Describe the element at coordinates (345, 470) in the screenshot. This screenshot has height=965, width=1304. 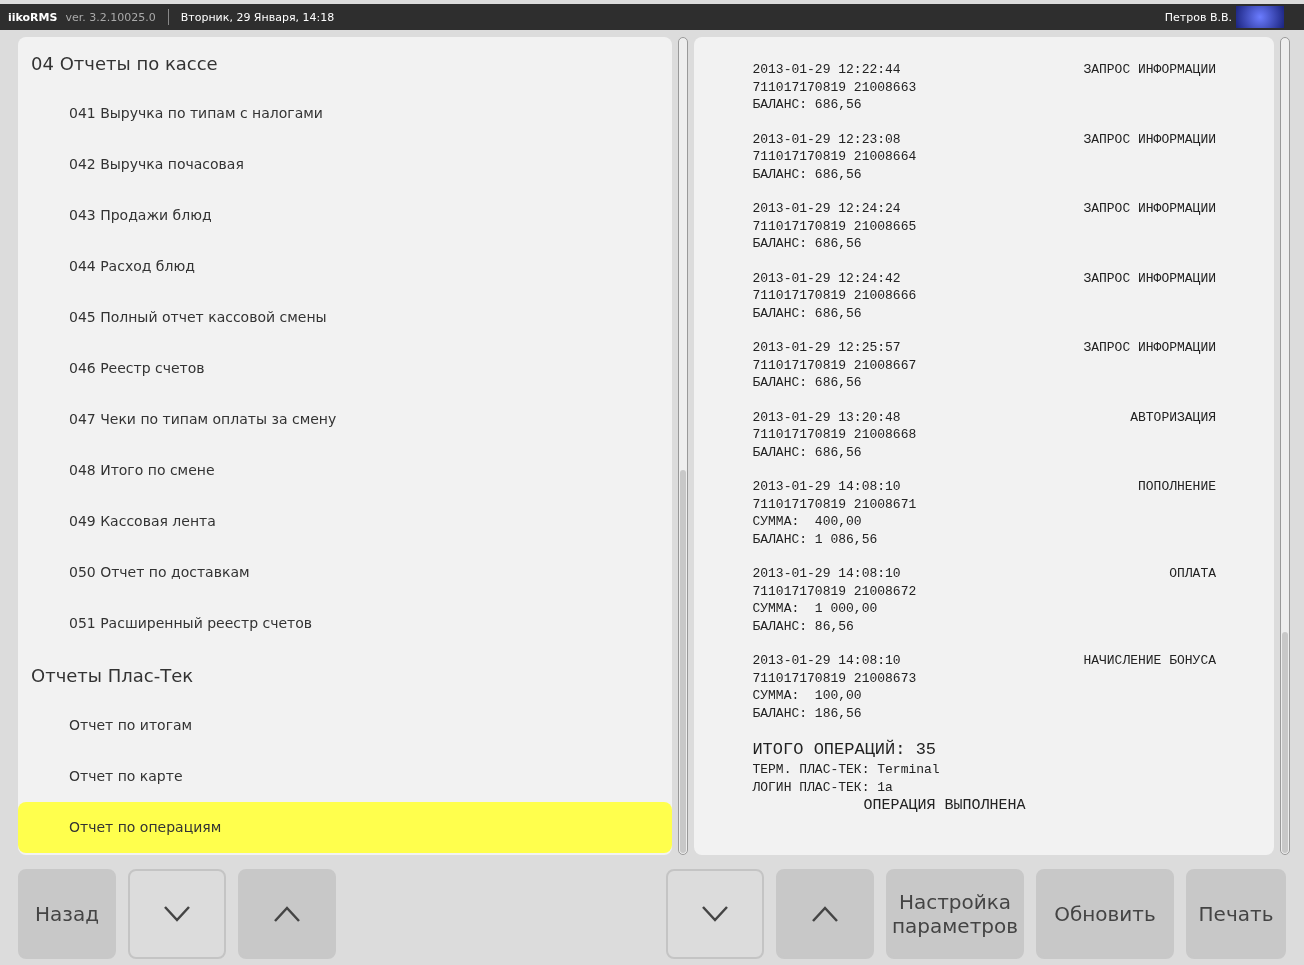
I see `report-item: 048 Итого по смене` at that location.